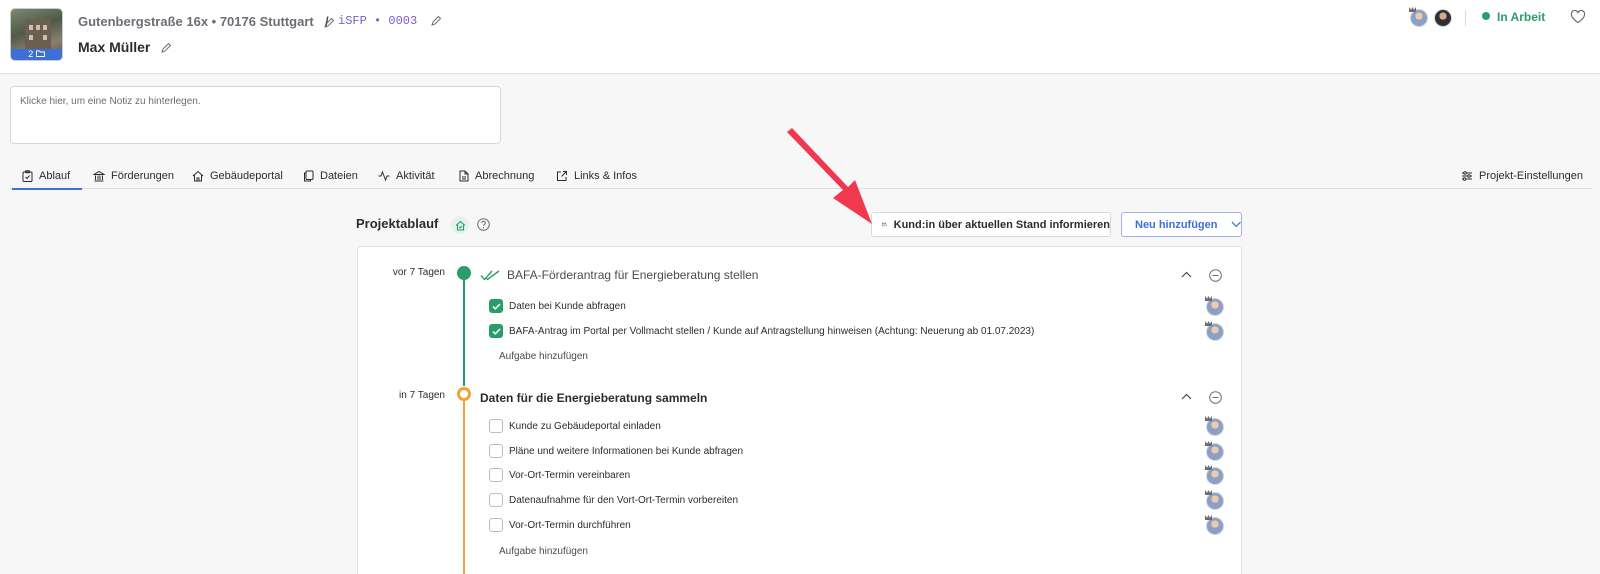  I want to click on photo-count: 2, so click(31, 54).